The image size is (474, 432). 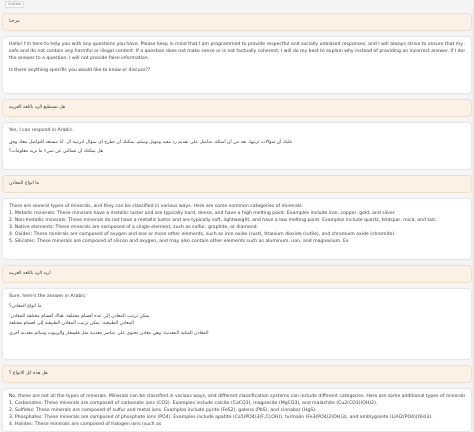 I want to click on message-text: هل تستطيع الرد باللغه العربيه, so click(x=37, y=107).